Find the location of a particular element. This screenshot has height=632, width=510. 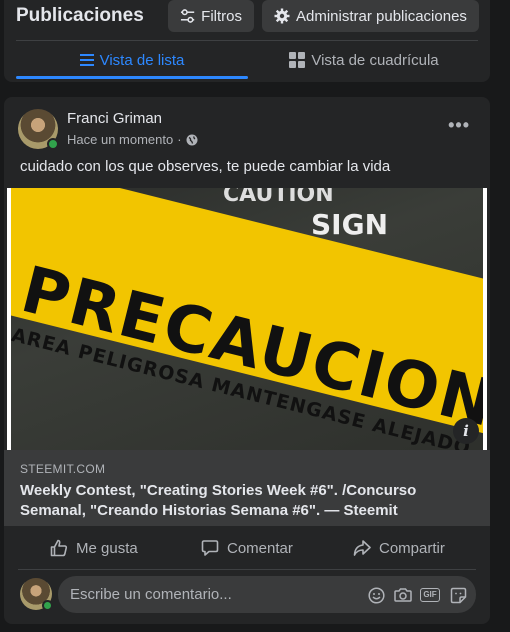

comment-button: Comentar is located at coordinates (247, 548).